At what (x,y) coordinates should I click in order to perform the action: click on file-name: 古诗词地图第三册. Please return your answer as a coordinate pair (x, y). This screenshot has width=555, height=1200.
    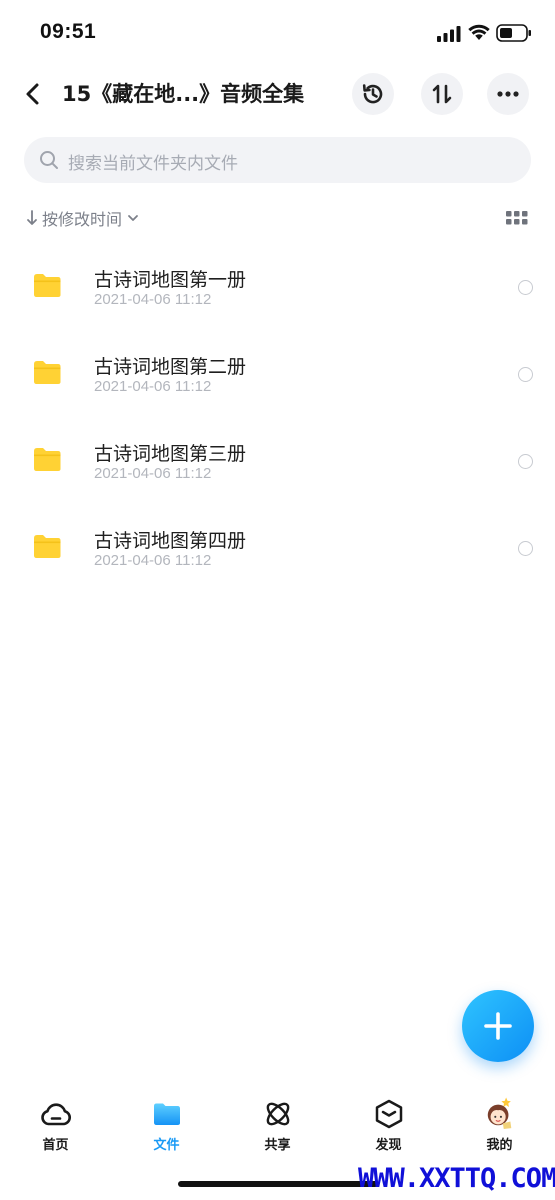
    Looking at the image, I should click on (170, 454).